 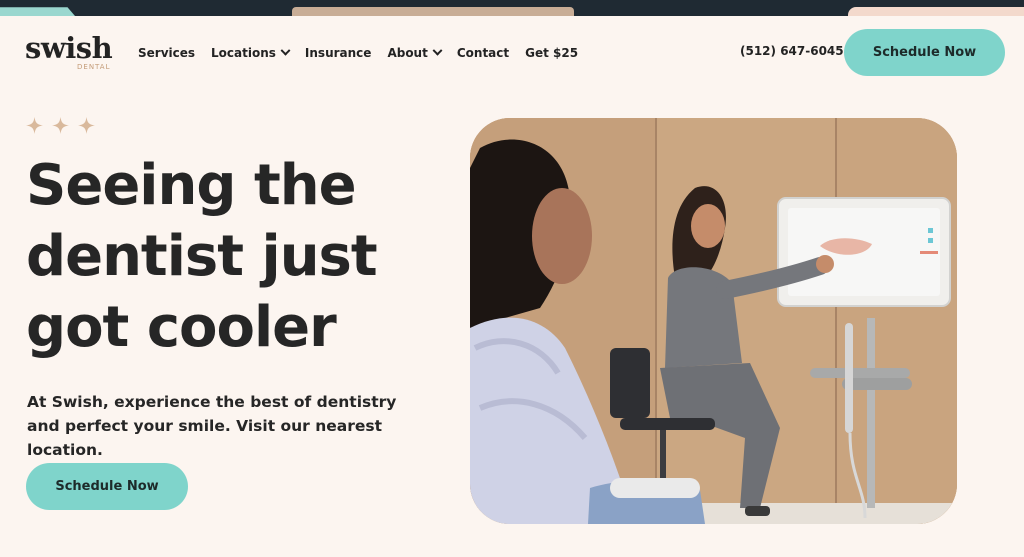 I want to click on nav-item-services: Services, so click(x=166, y=53).